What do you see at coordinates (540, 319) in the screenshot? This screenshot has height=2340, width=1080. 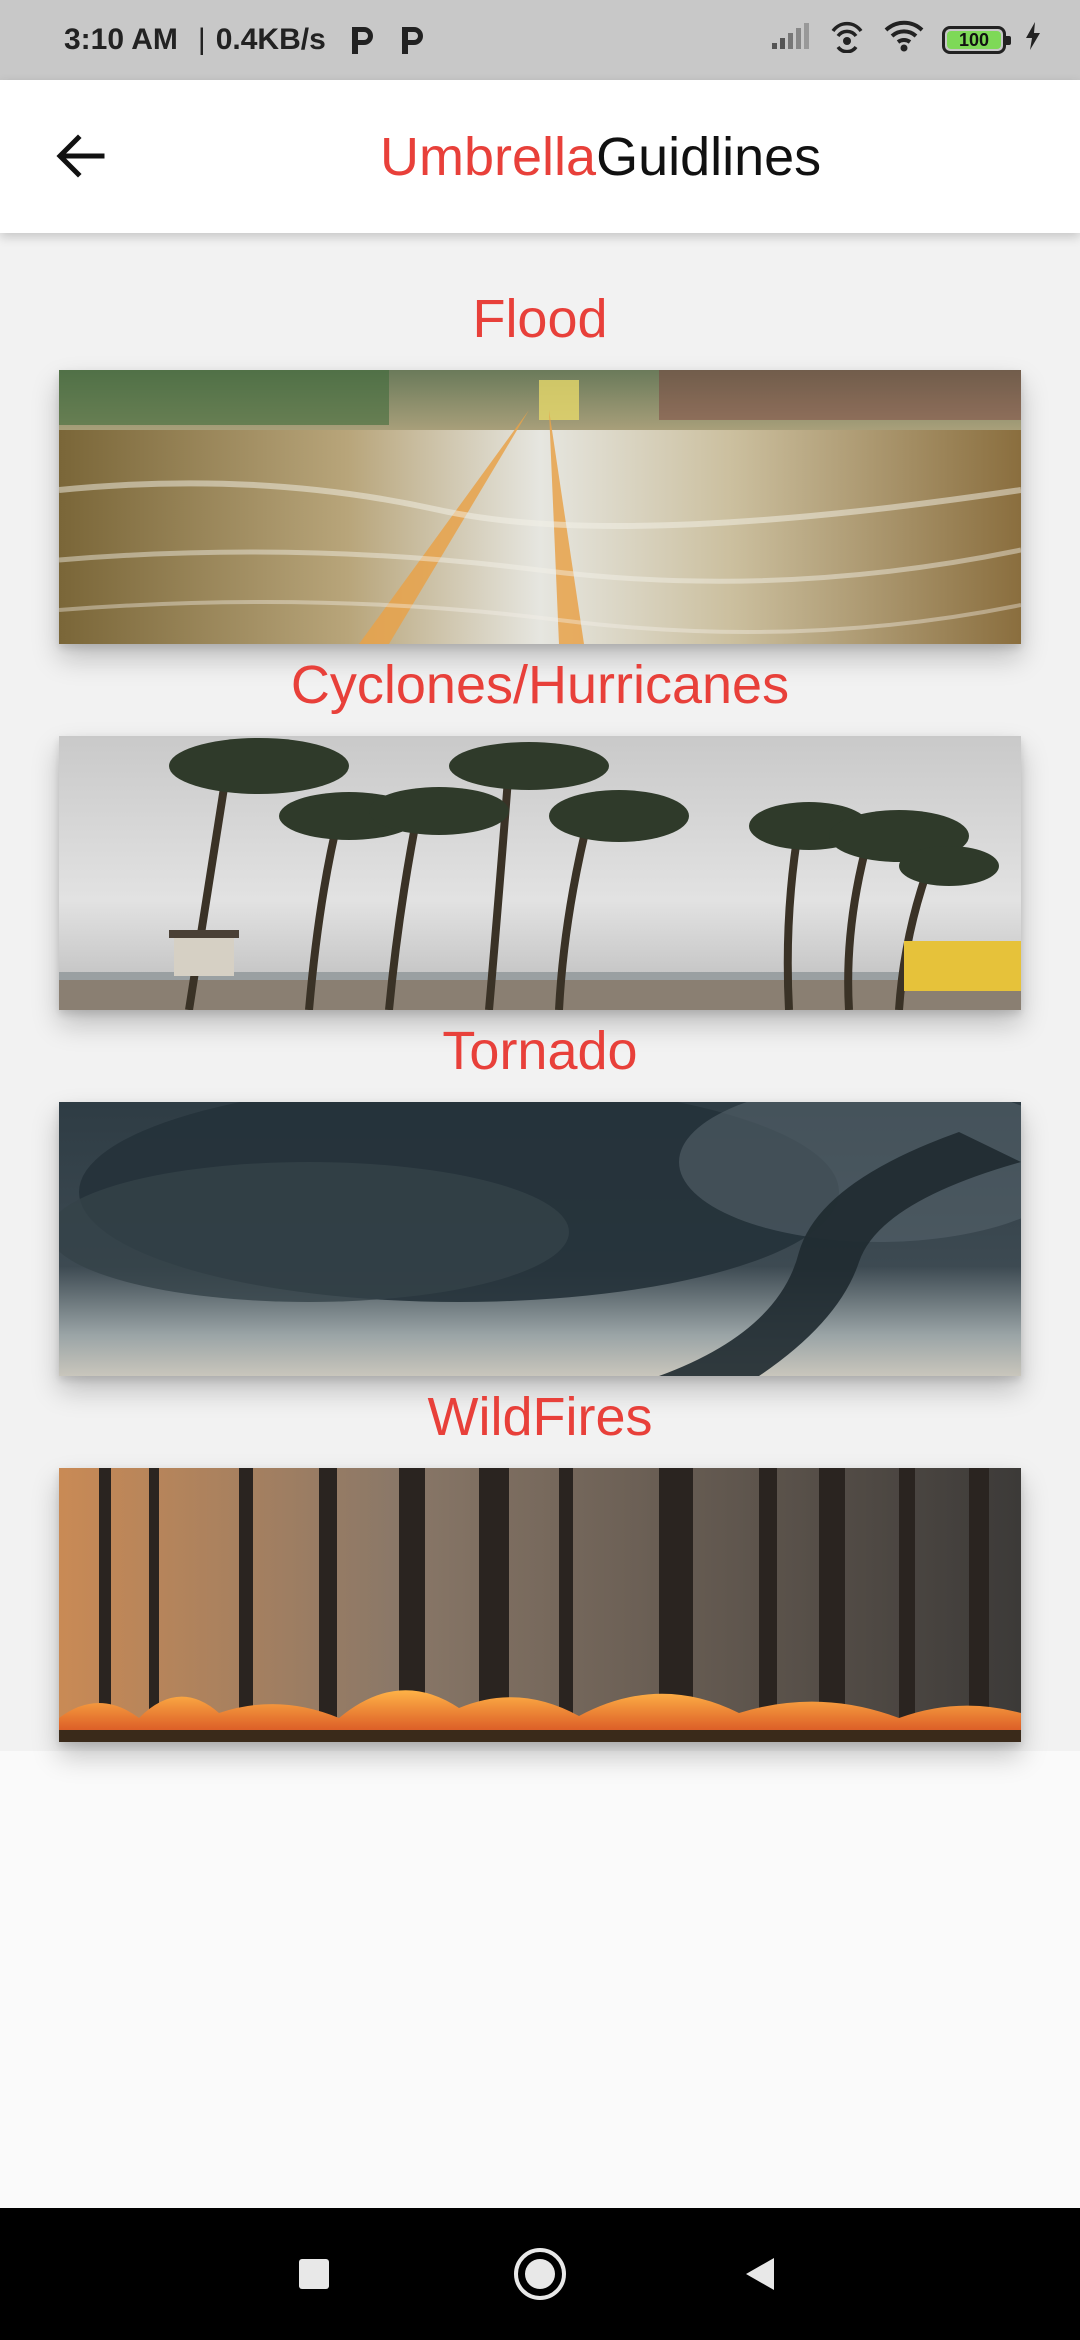 I see `disaster-label: Flood` at bounding box center [540, 319].